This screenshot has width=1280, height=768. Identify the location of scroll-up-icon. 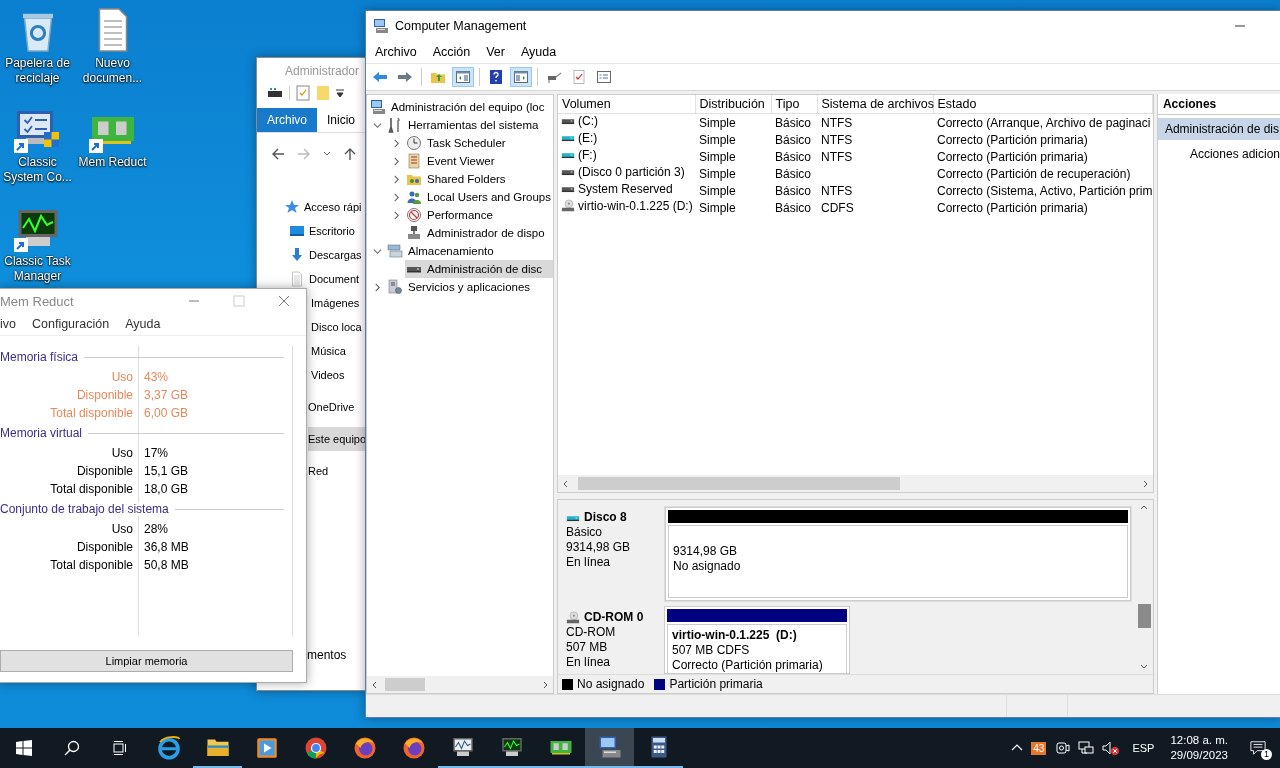
(1144, 508).